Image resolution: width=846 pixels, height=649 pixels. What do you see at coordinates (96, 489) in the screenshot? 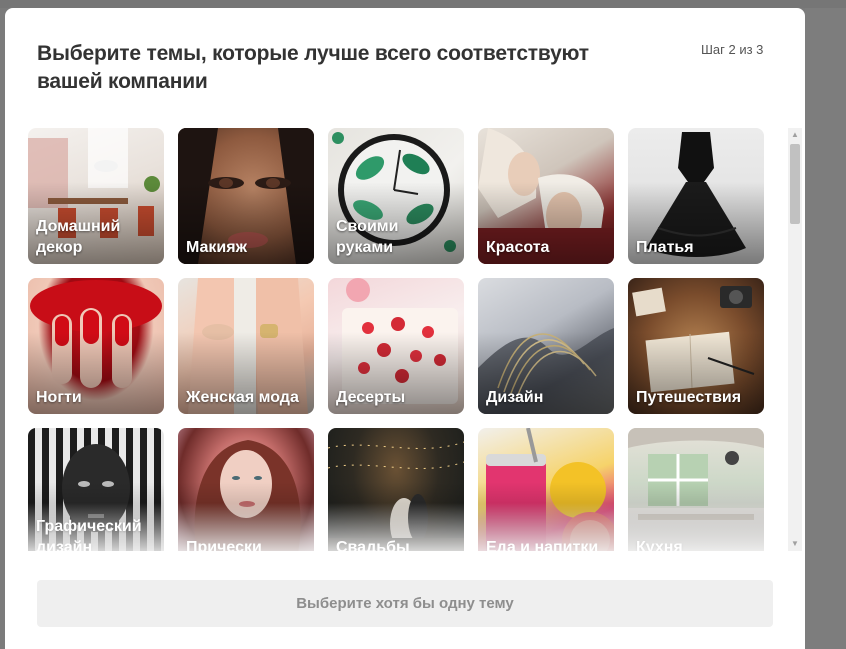
I see `topic-tile-graphic-design: Графический дизайн` at bounding box center [96, 489].